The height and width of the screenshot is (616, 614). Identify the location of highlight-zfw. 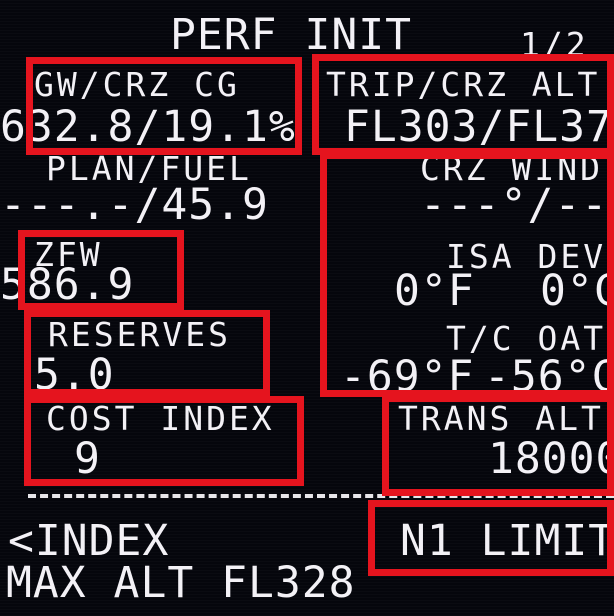
(101, 270).